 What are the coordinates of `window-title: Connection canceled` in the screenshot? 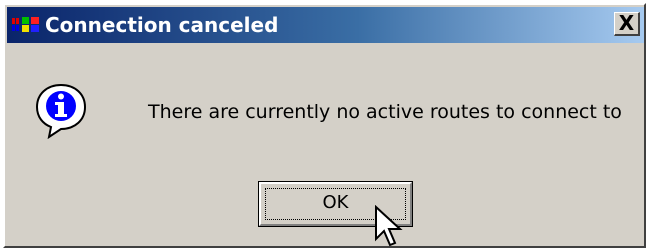 It's located at (162, 25).